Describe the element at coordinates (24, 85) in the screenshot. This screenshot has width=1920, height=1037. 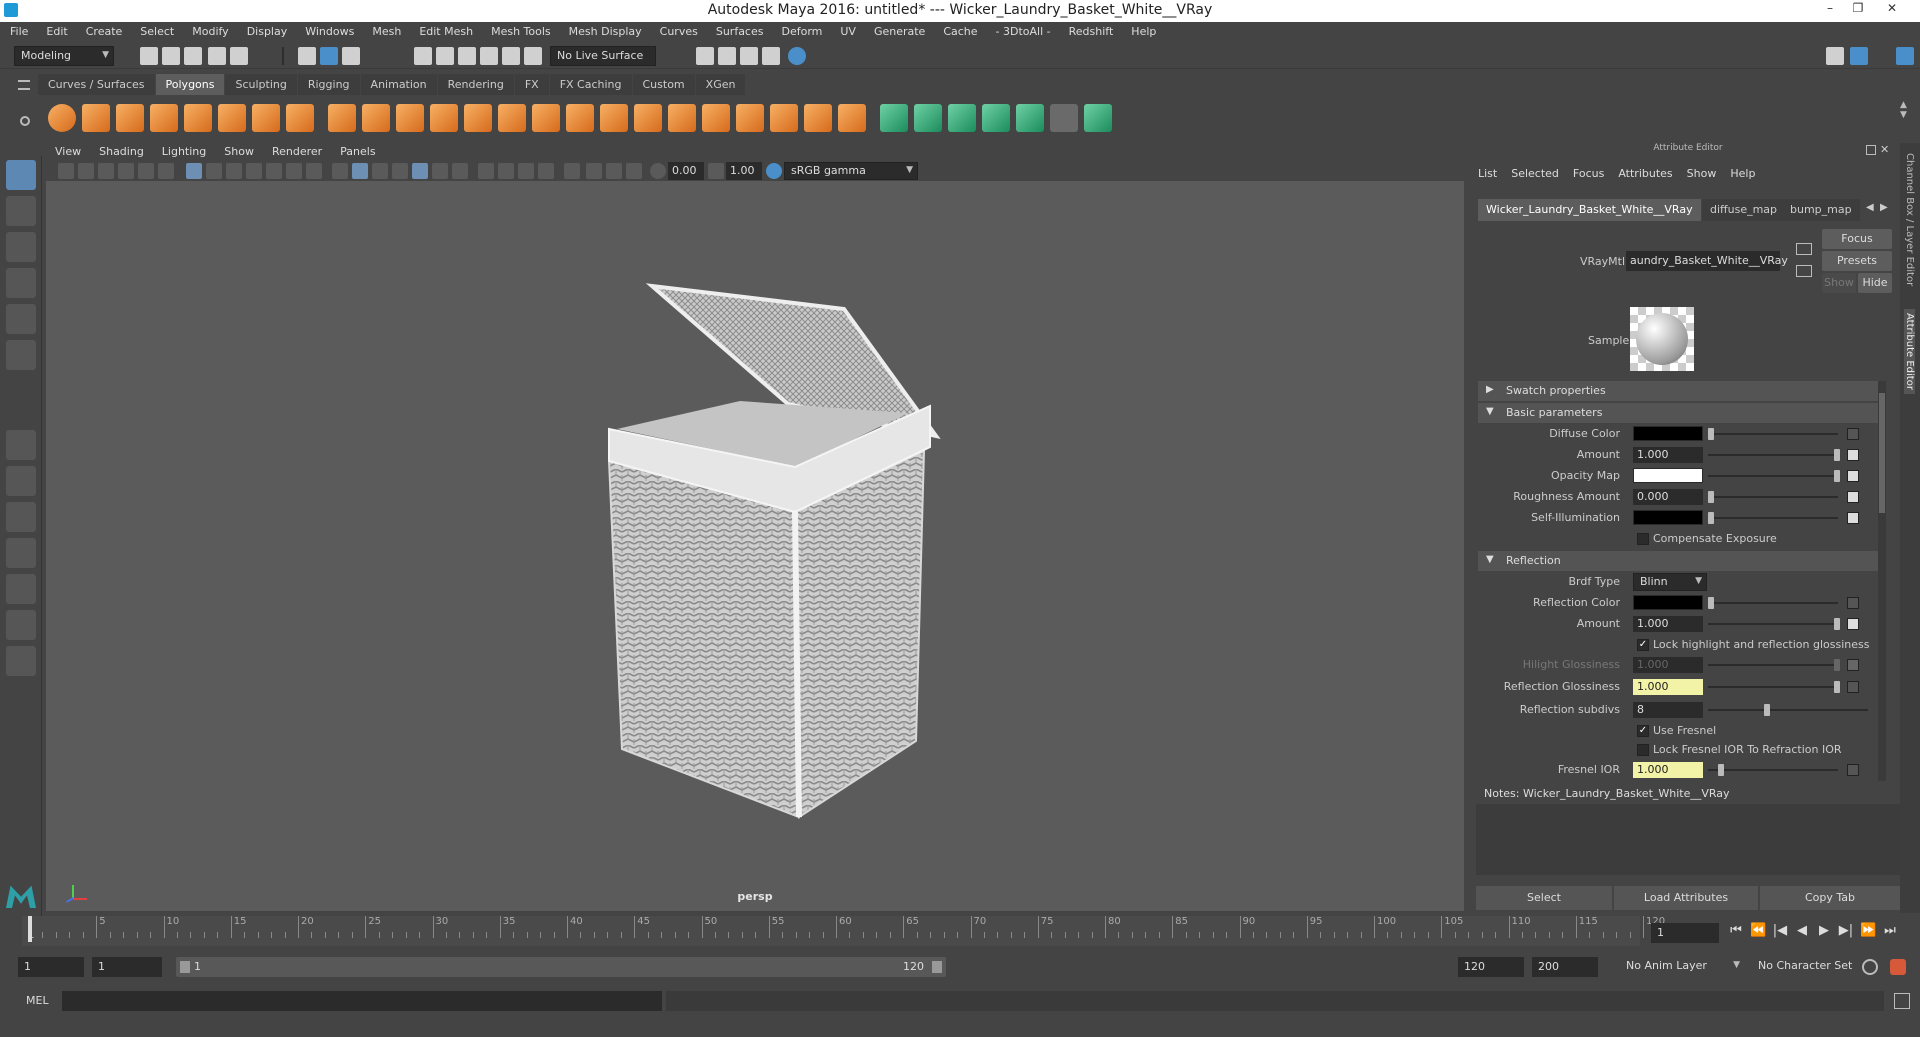
I see `shelf-menu-icon` at that location.